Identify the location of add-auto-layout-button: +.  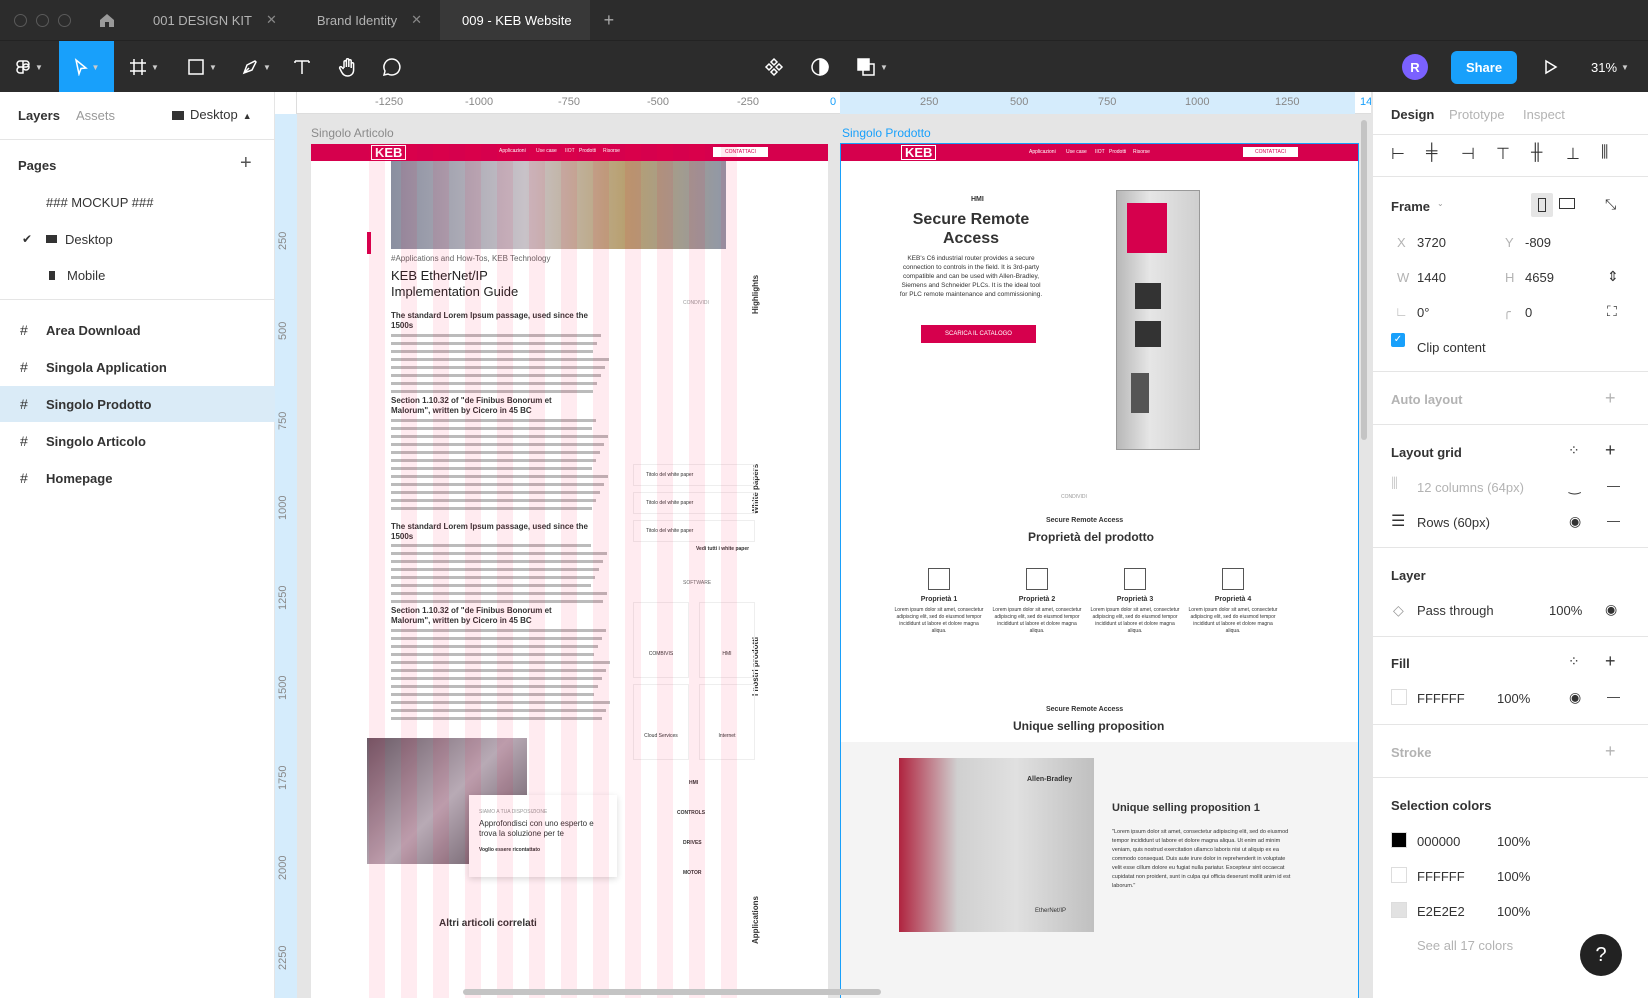
(1610, 398).